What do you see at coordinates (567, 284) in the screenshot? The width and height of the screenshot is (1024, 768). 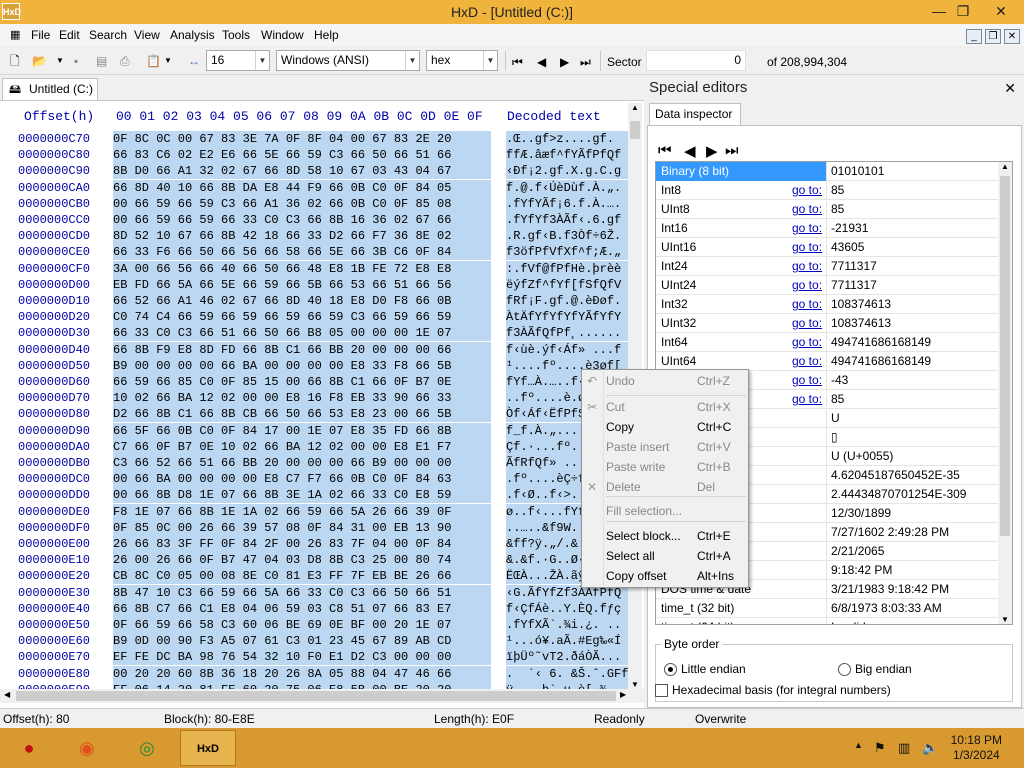 I see `row-decoded-text: ëýfZf^fYf[fSfQfV` at bounding box center [567, 284].